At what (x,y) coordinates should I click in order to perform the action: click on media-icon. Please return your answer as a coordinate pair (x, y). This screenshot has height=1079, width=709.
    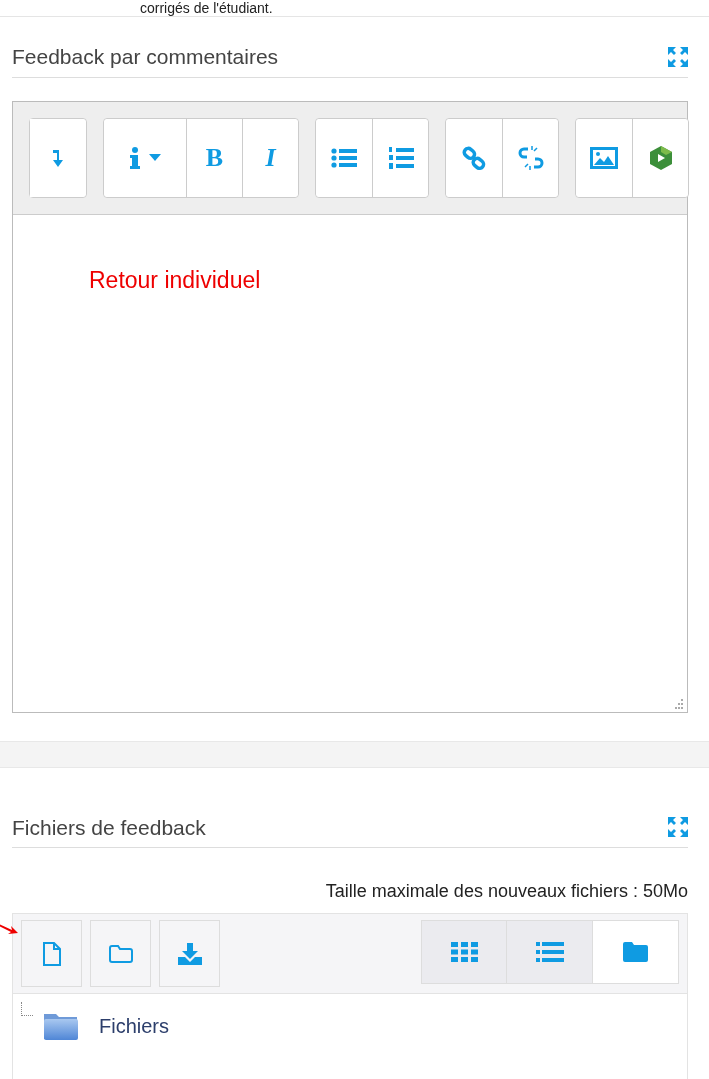
    Looking at the image, I should click on (660, 157).